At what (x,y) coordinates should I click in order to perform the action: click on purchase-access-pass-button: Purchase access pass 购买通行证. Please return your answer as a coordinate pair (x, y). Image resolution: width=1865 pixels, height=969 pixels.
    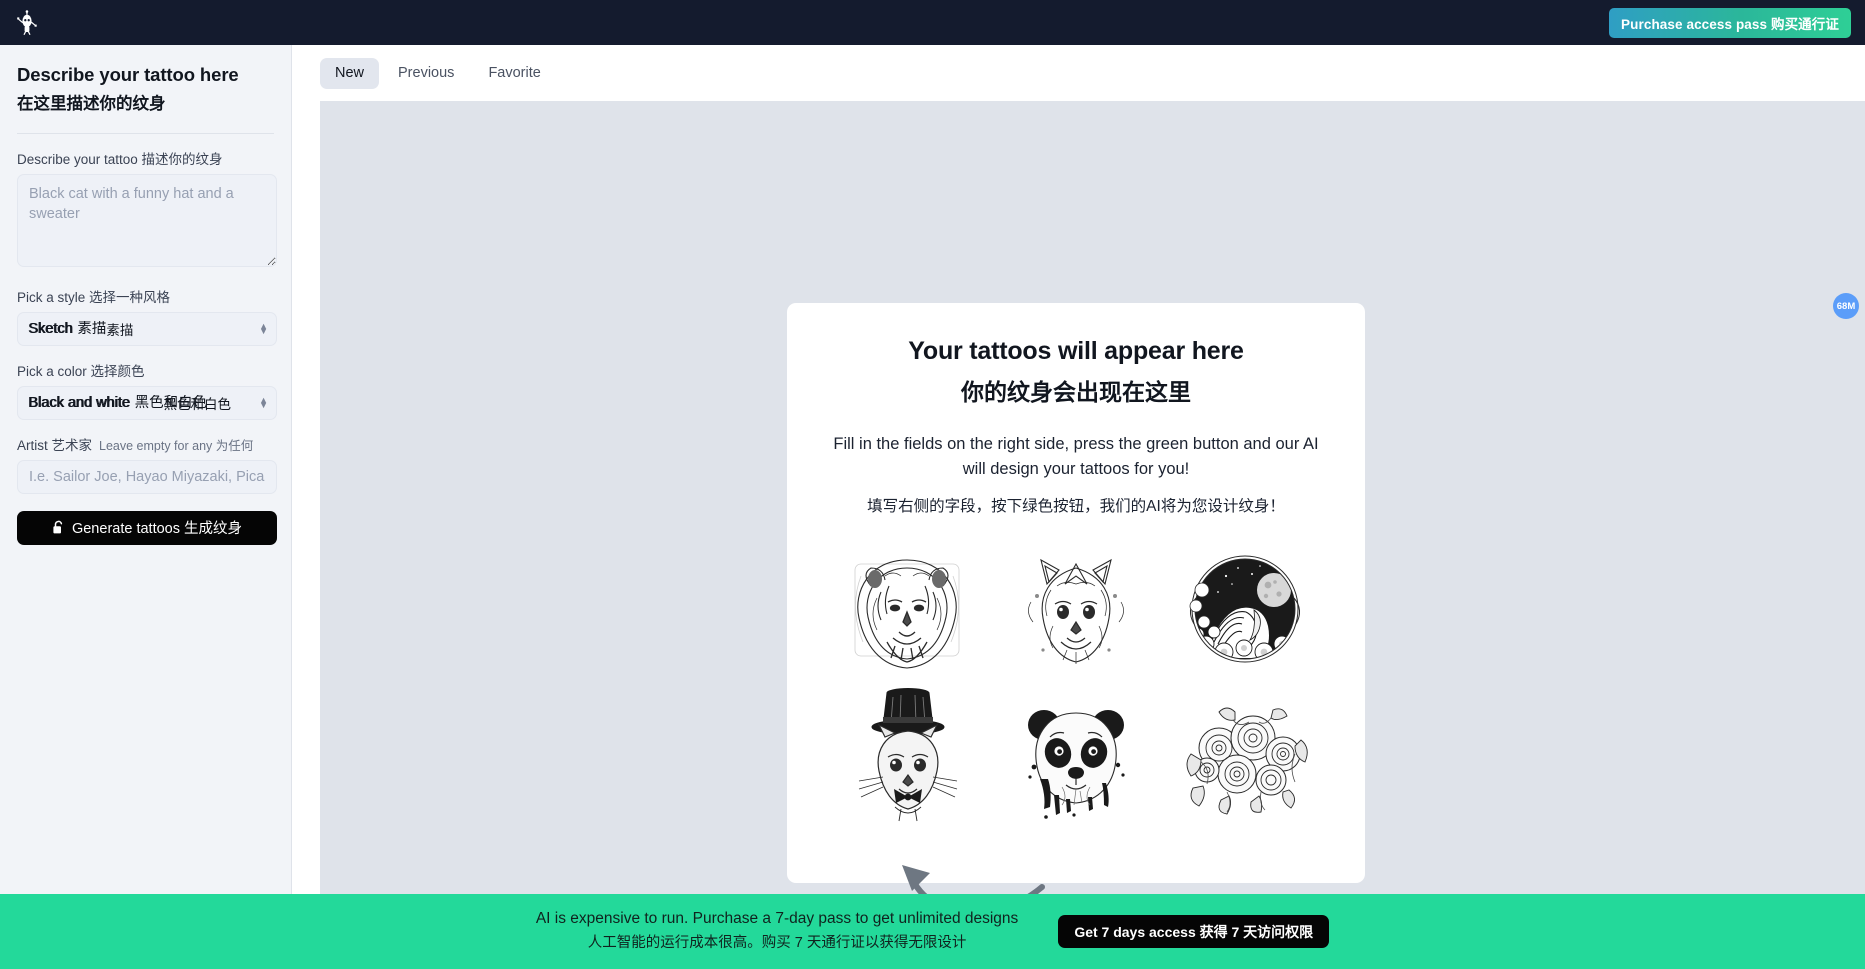
    Looking at the image, I should click on (1730, 22).